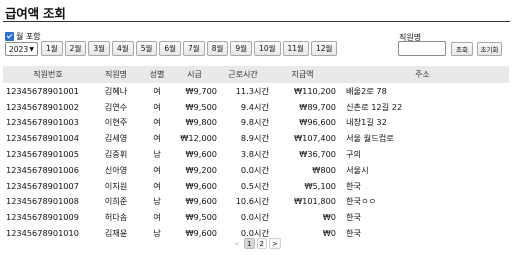  Describe the element at coordinates (366, 90) in the screenshot. I see `address-cell: 배울2로 78` at that location.